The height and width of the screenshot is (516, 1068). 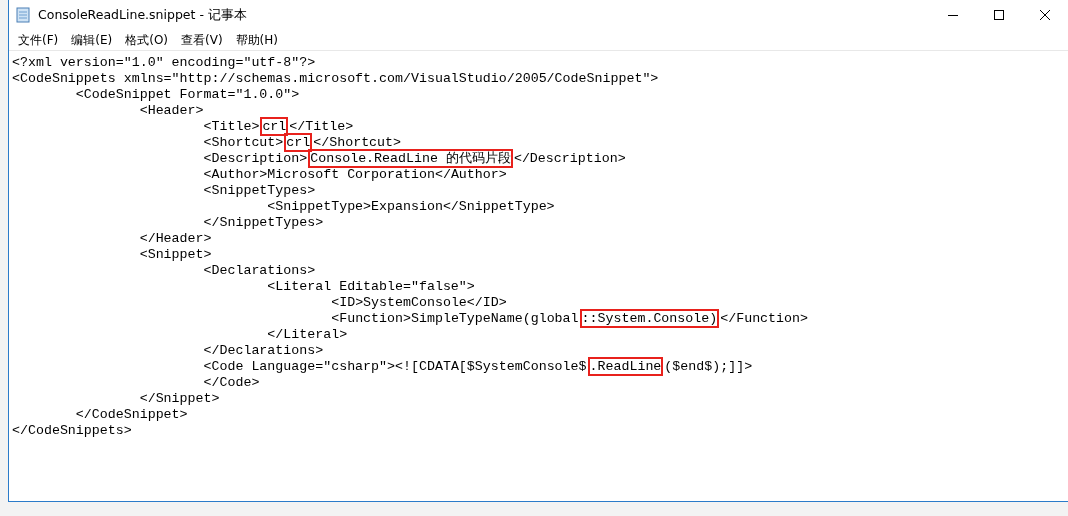 I want to click on code-text: </Code>, so click(x=231, y=382).